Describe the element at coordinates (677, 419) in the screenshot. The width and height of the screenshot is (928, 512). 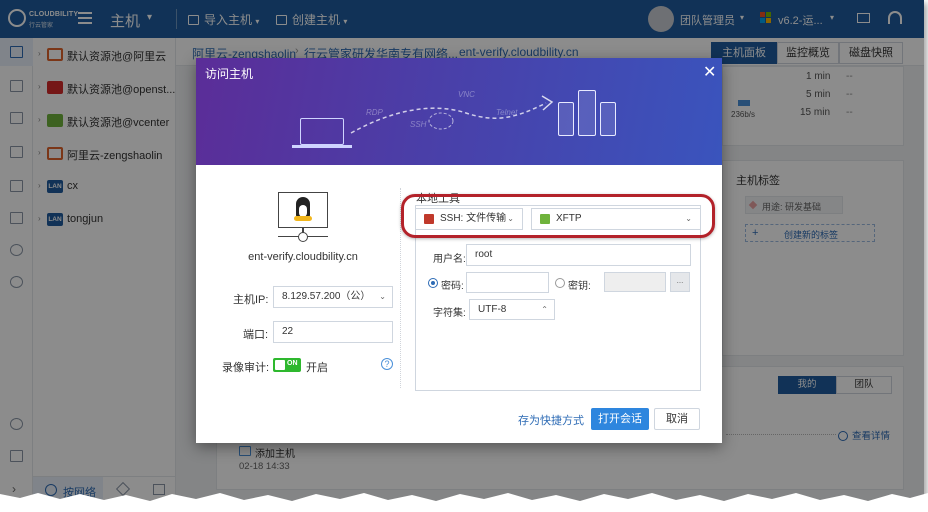
I see `cancel-button: 取消` at that location.